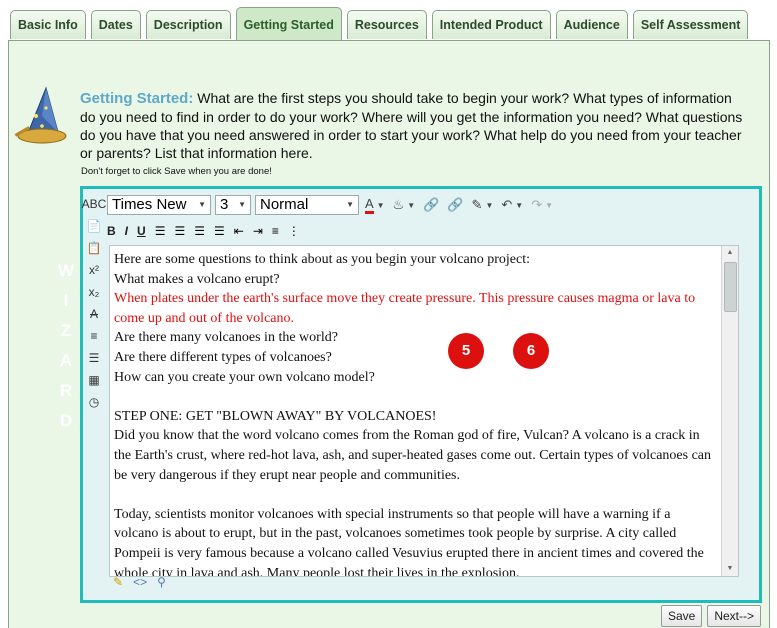  I want to click on undo-icon: ↶, so click(507, 204).